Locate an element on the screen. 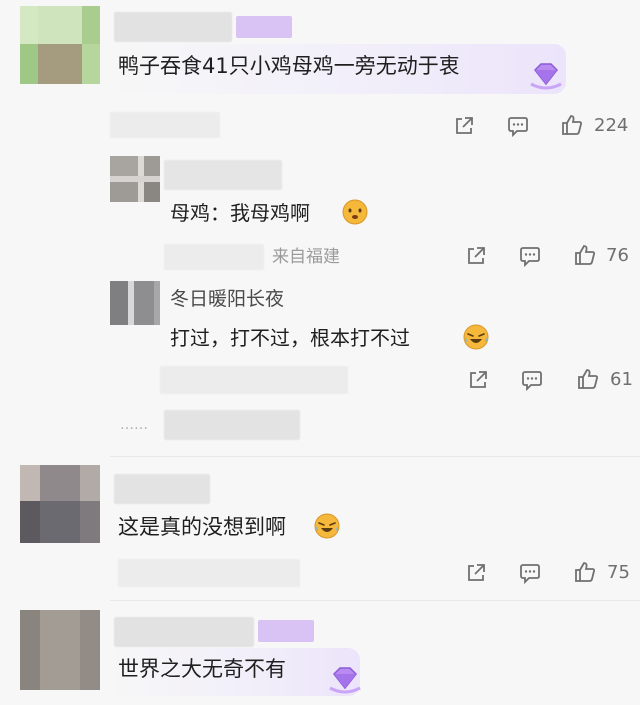 This screenshot has height=705, width=640. reply-author: 冬日暖阳长夜 is located at coordinates (227, 299).